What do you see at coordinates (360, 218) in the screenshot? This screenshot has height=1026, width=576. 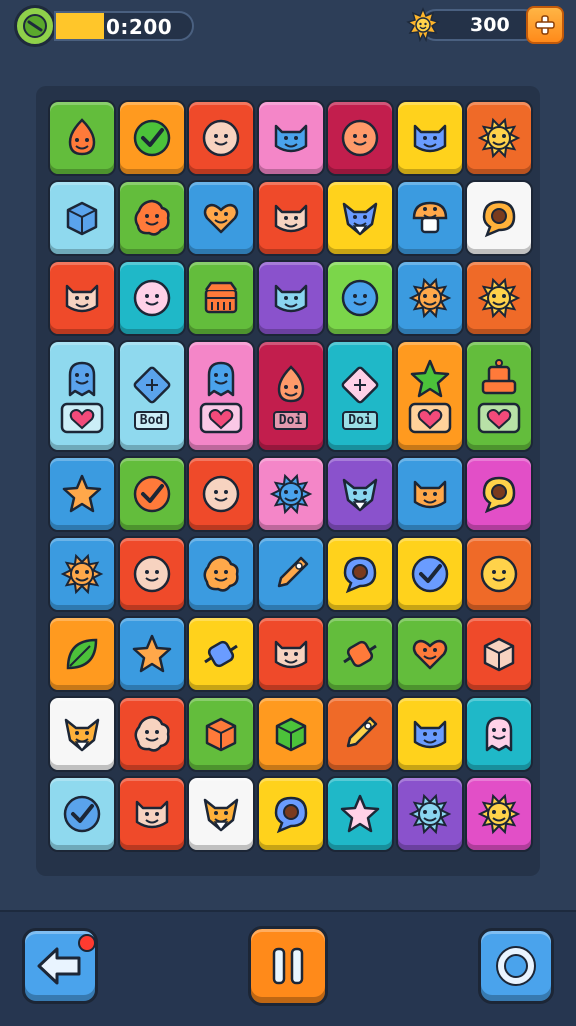 I see `tile-fox-r1c4` at bounding box center [360, 218].